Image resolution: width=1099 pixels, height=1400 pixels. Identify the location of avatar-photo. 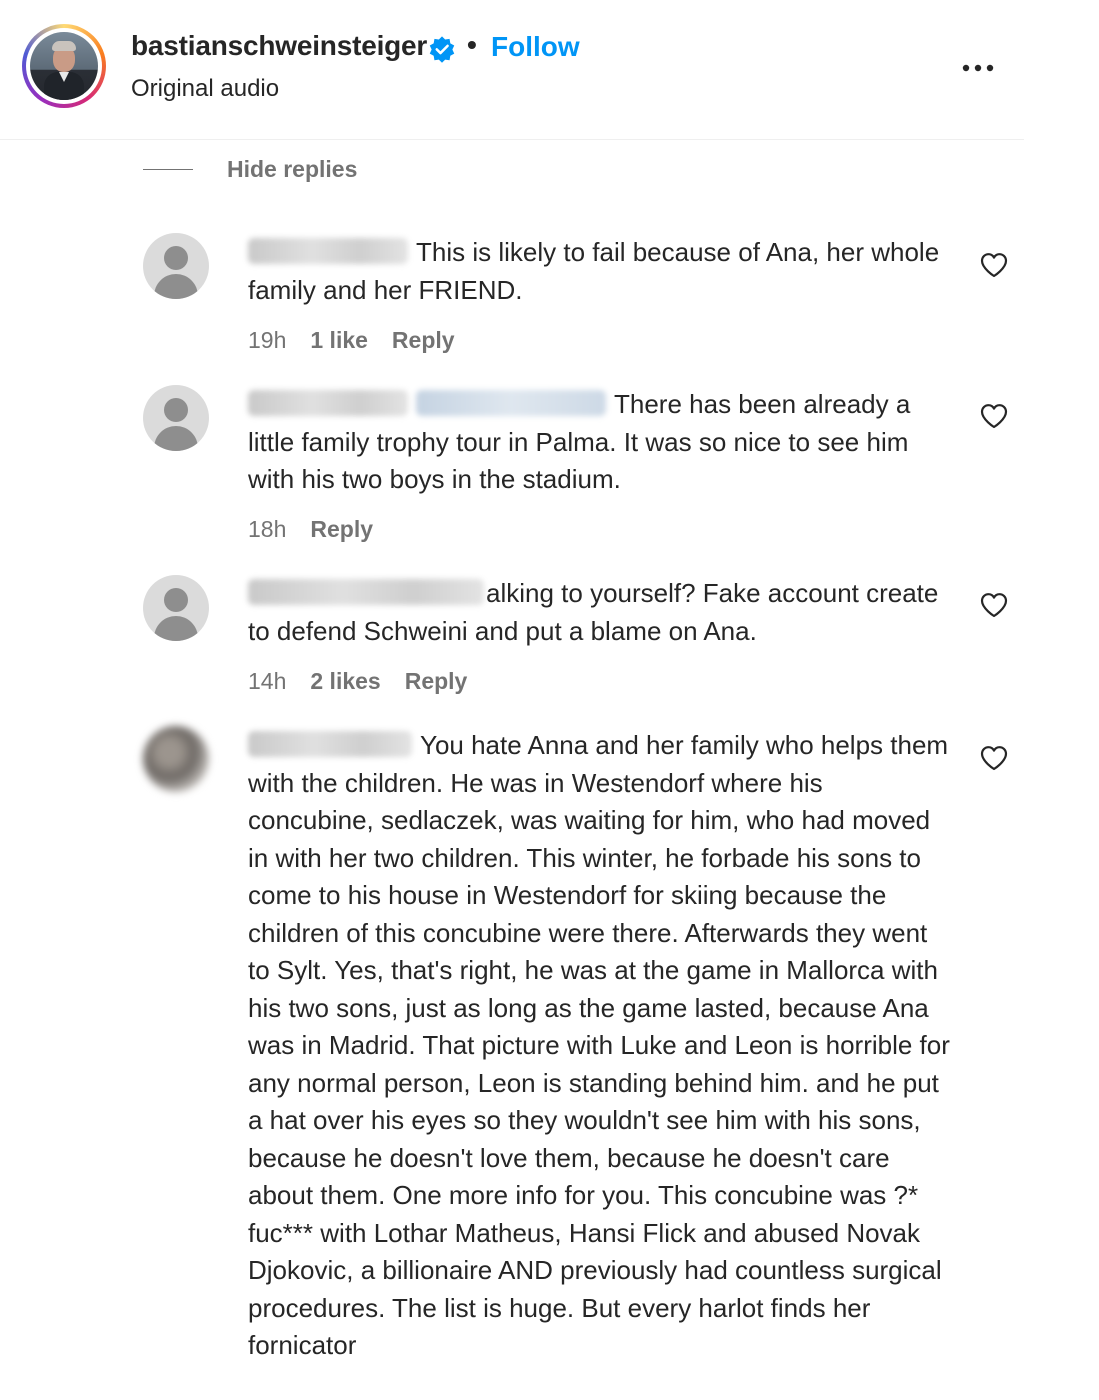
(64, 66).